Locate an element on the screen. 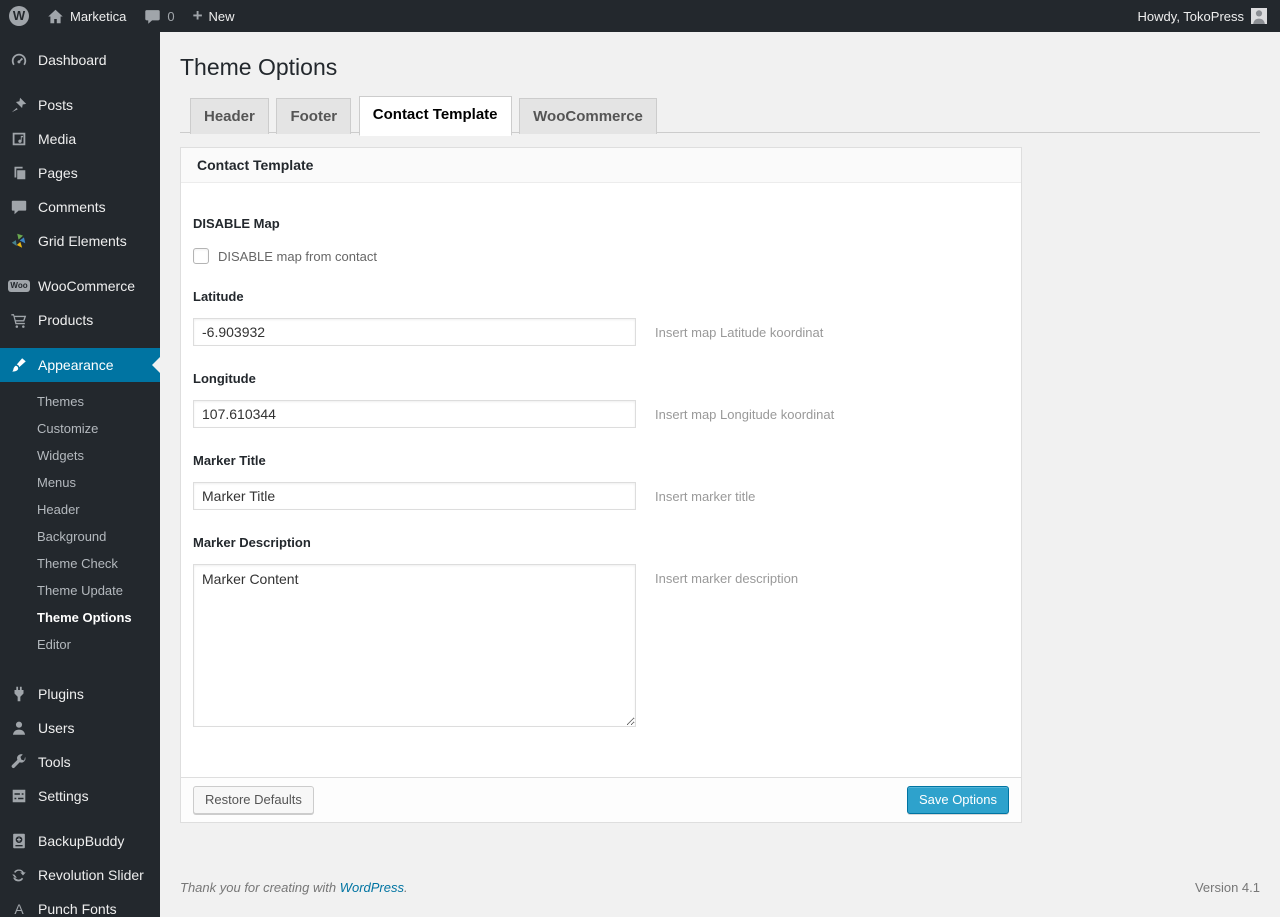 Image resolution: width=1280 pixels, height=917 pixels. new-content-button: + New is located at coordinates (214, 16).